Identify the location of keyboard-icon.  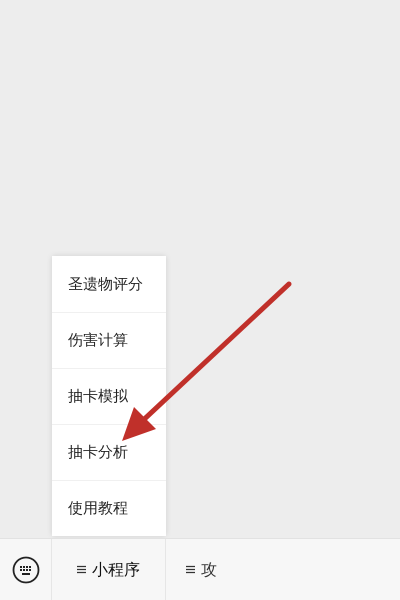
(26, 570).